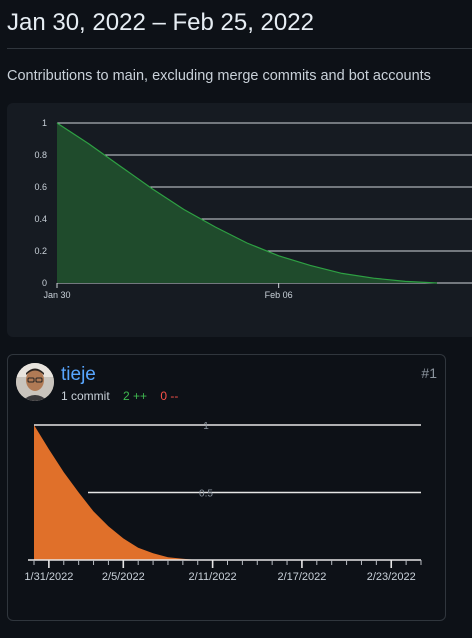 The width and height of the screenshot is (472, 638). Describe the element at coordinates (40, 187) in the screenshot. I see `y-tick-label: 0.6` at that location.